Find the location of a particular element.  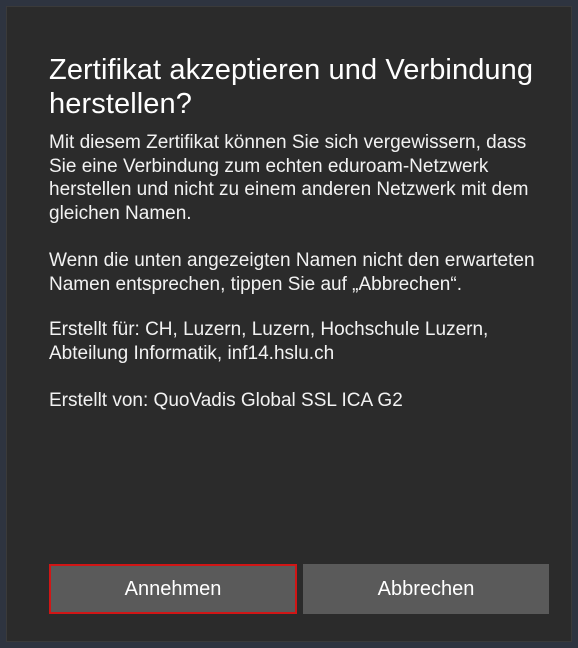

cancel-button-label: Abbrechen is located at coordinates (426, 588).